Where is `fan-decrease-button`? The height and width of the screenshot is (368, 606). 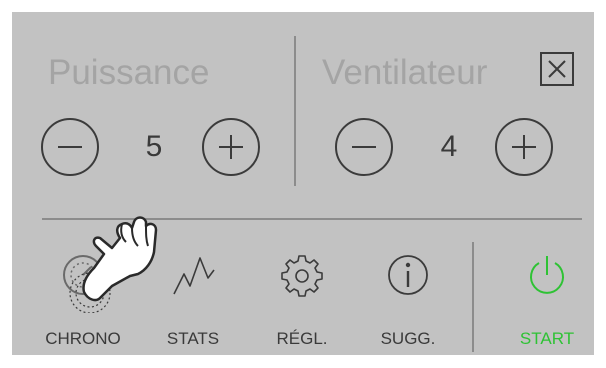
fan-decrease-button is located at coordinates (364, 147).